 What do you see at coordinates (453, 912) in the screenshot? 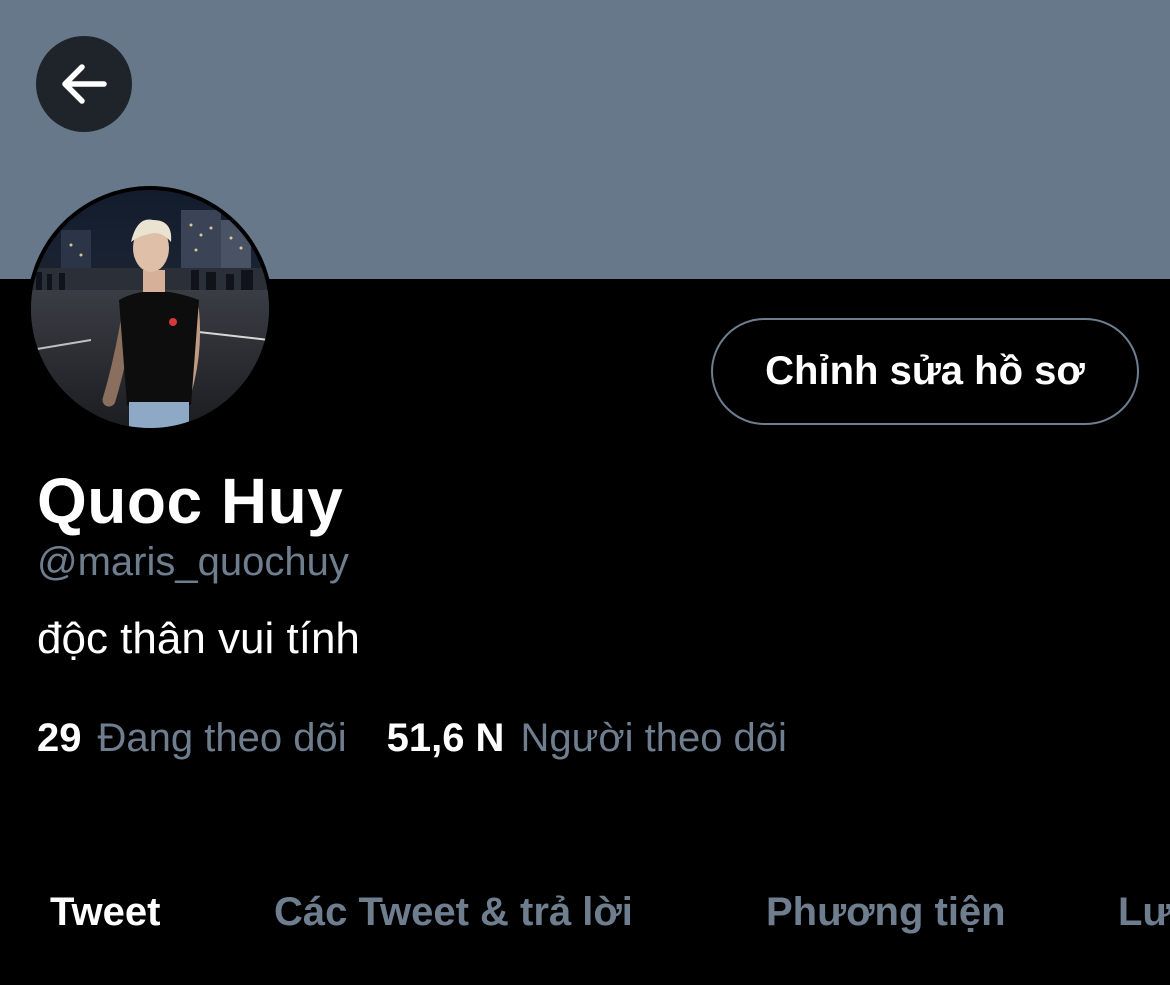
I see `tab-tweets-and-replies: Các Tweet & trả lời` at bounding box center [453, 912].